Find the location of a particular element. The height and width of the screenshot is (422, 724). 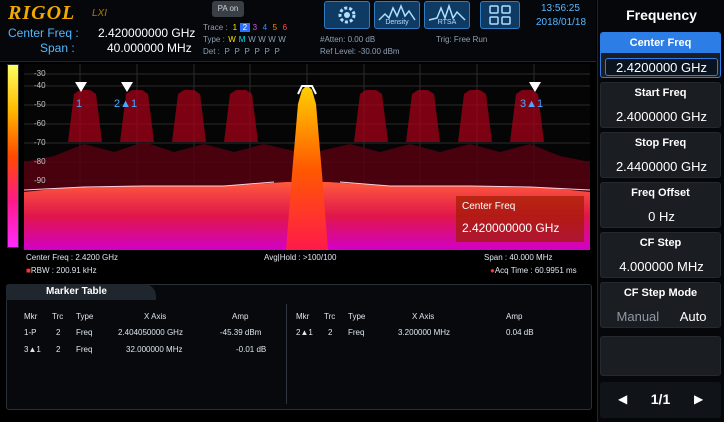

gear-icon is located at coordinates (347, 15).